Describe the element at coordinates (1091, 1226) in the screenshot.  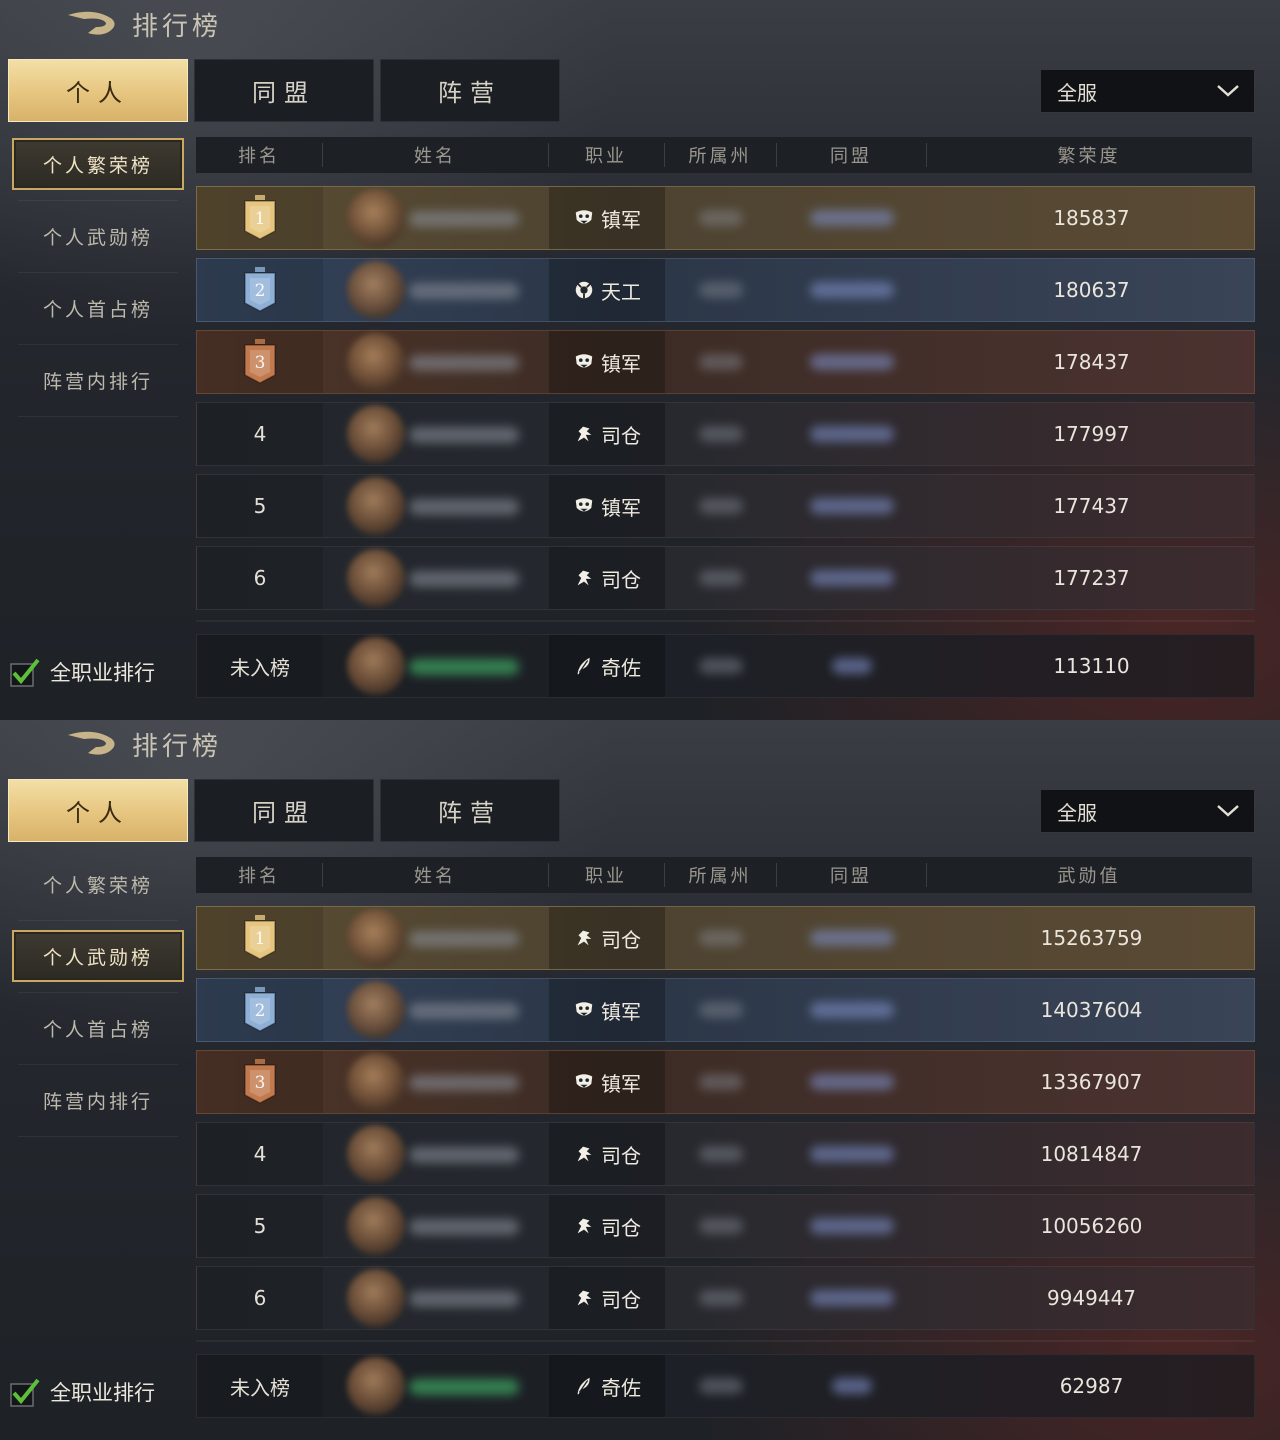
I see `score-value: 10056260` at that location.